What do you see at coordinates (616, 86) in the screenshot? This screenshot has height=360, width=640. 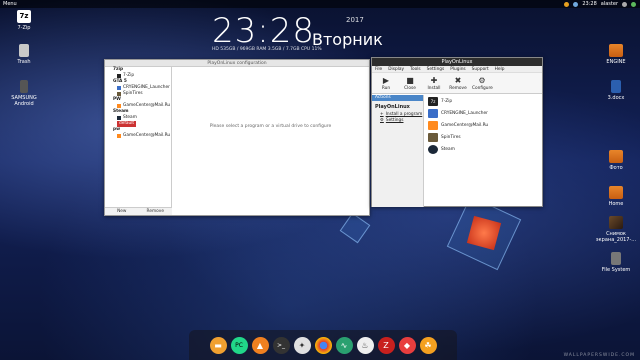 I see `document-icon` at bounding box center [616, 86].